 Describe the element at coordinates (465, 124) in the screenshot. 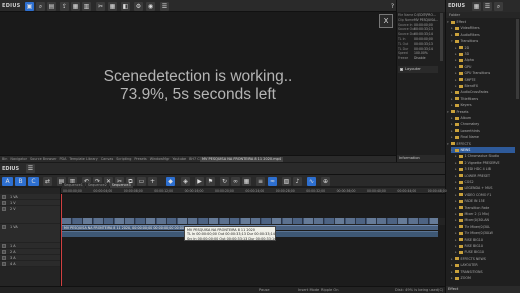

I see `effect-tree-item: ▸ Chromakey` at that location.